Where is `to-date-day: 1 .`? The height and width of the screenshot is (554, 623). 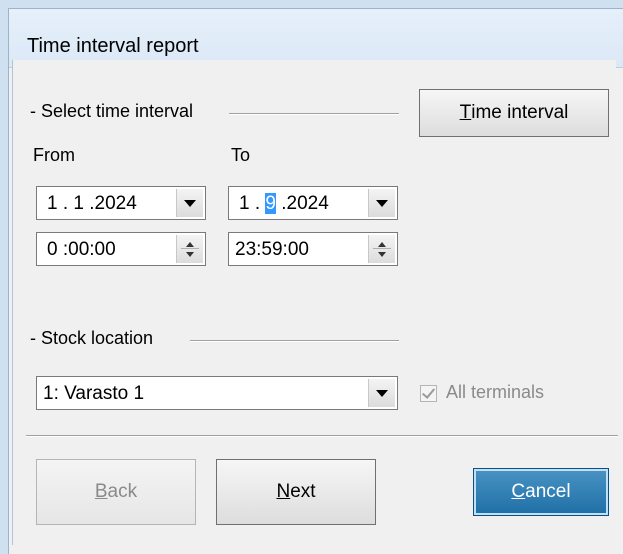 to-date-day: 1 . is located at coordinates (252, 203).